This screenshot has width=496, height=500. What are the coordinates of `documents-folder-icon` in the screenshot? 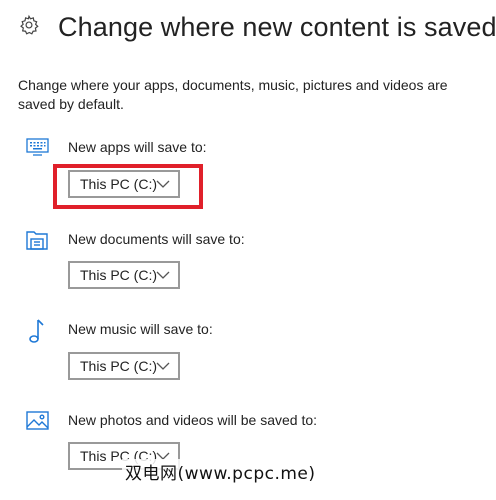 It's located at (37, 240).